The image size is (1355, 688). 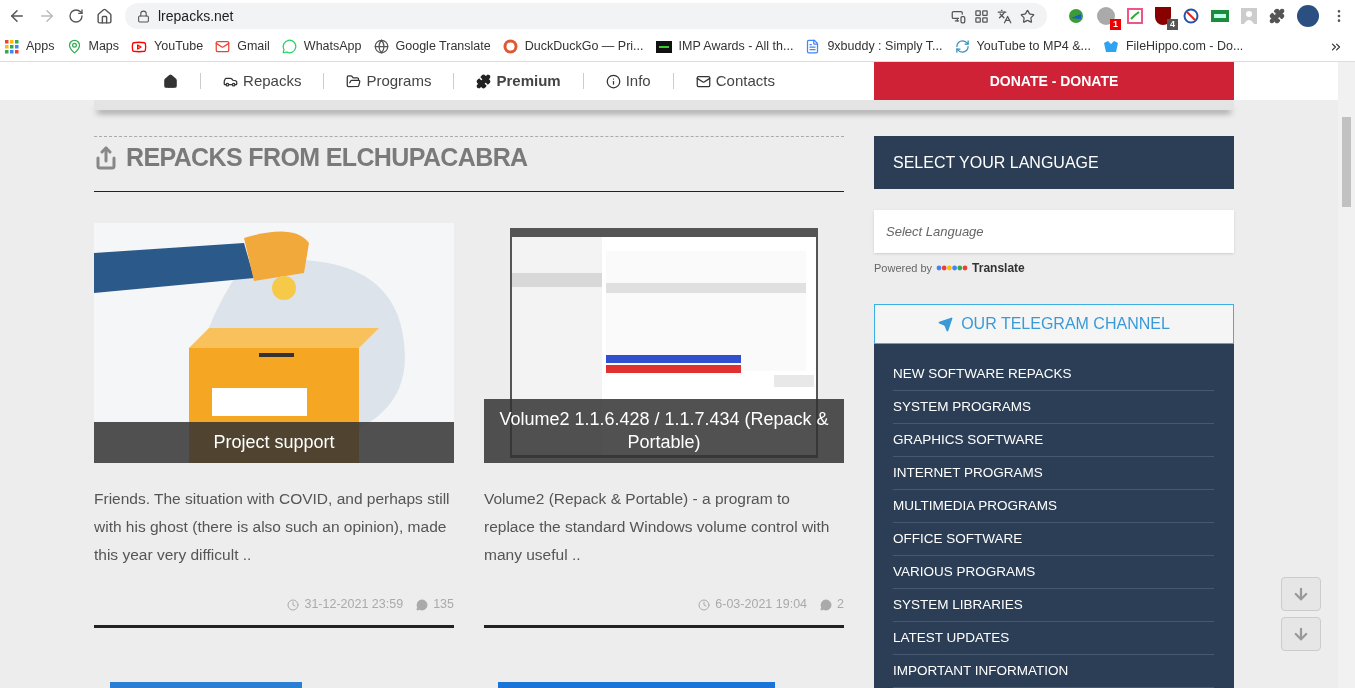 What do you see at coordinates (381, 46) in the screenshot?
I see `globe-icon` at bounding box center [381, 46].